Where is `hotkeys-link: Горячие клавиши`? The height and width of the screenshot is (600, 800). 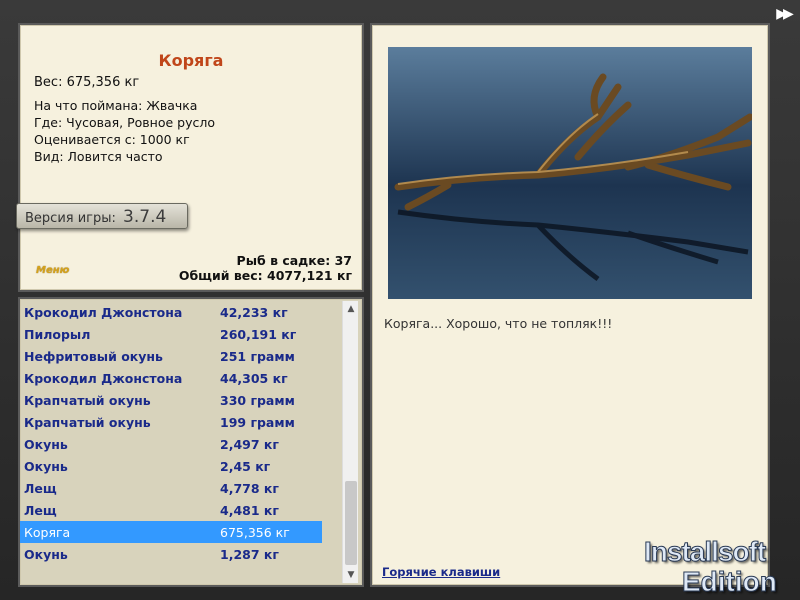
hotkeys-link: Горячие клавиши is located at coordinates (441, 572).